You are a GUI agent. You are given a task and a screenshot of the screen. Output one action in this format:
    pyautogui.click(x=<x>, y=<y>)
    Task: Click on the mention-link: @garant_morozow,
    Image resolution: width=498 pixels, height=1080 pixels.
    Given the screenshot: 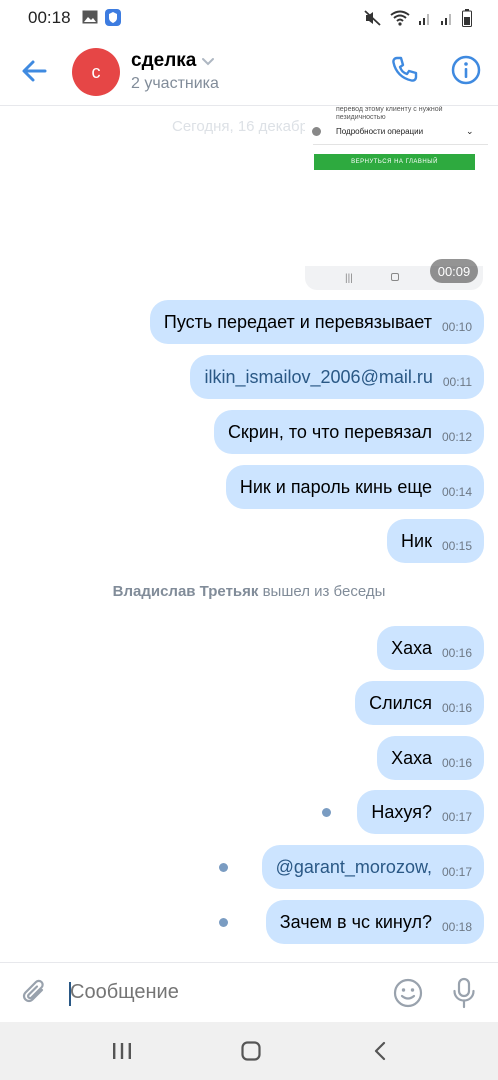 What is the action you would take?
    pyautogui.click(x=354, y=867)
    